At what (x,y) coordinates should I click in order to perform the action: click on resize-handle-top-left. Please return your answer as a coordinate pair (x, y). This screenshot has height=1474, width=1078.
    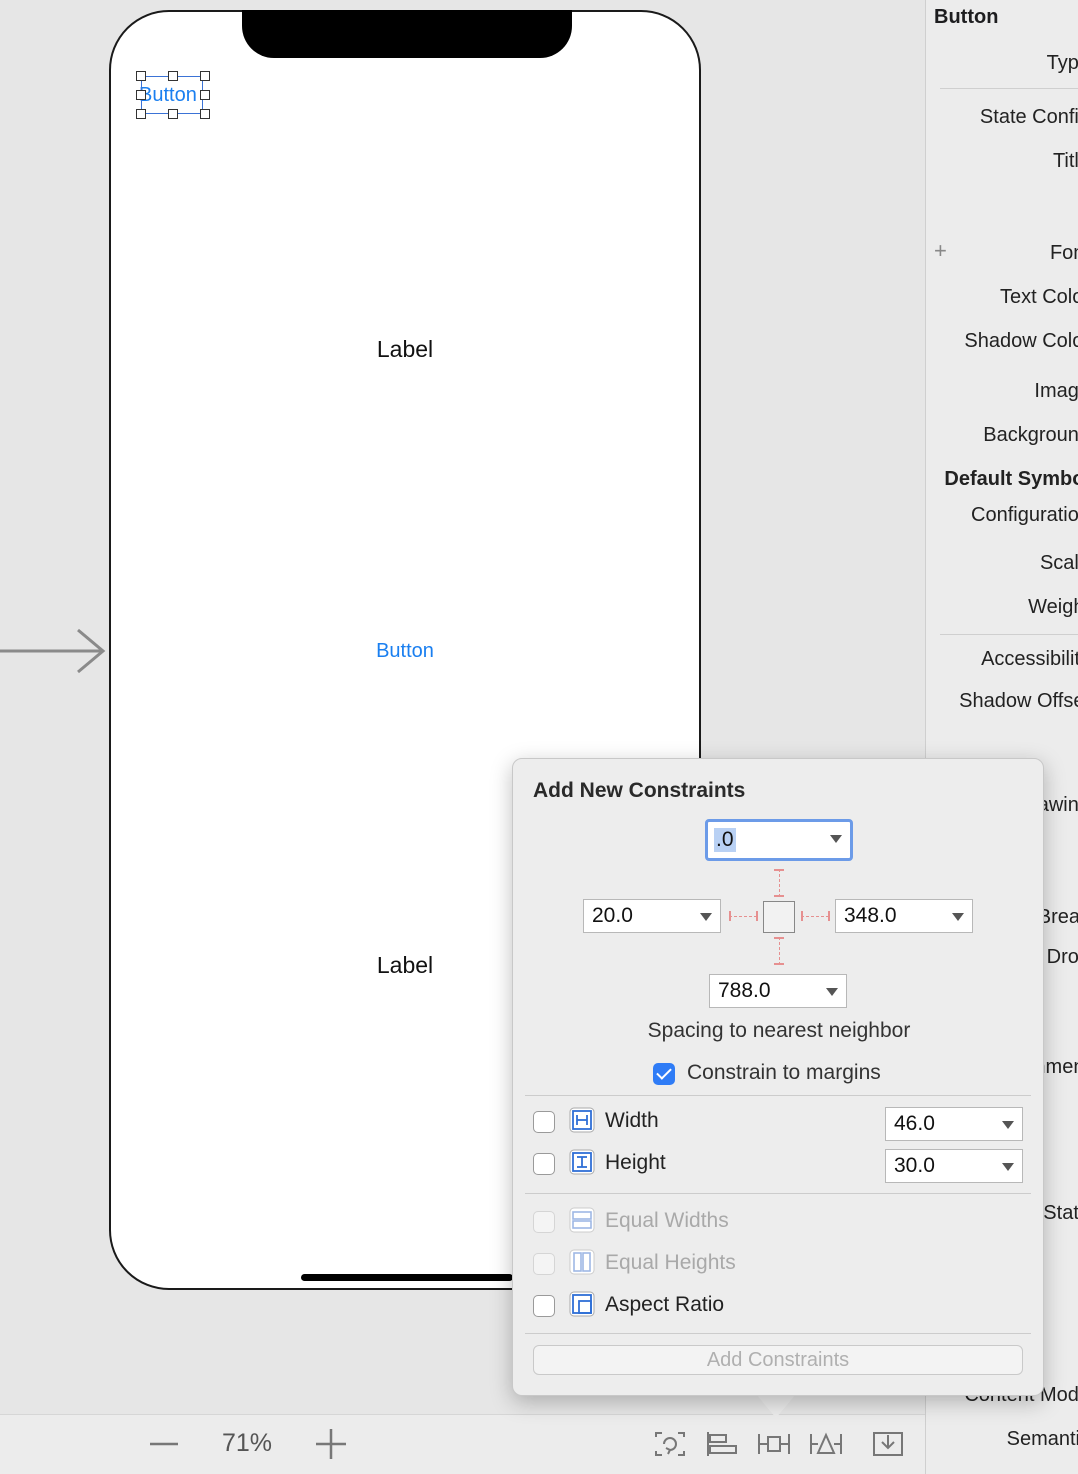
    Looking at the image, I should click on (141, 76).